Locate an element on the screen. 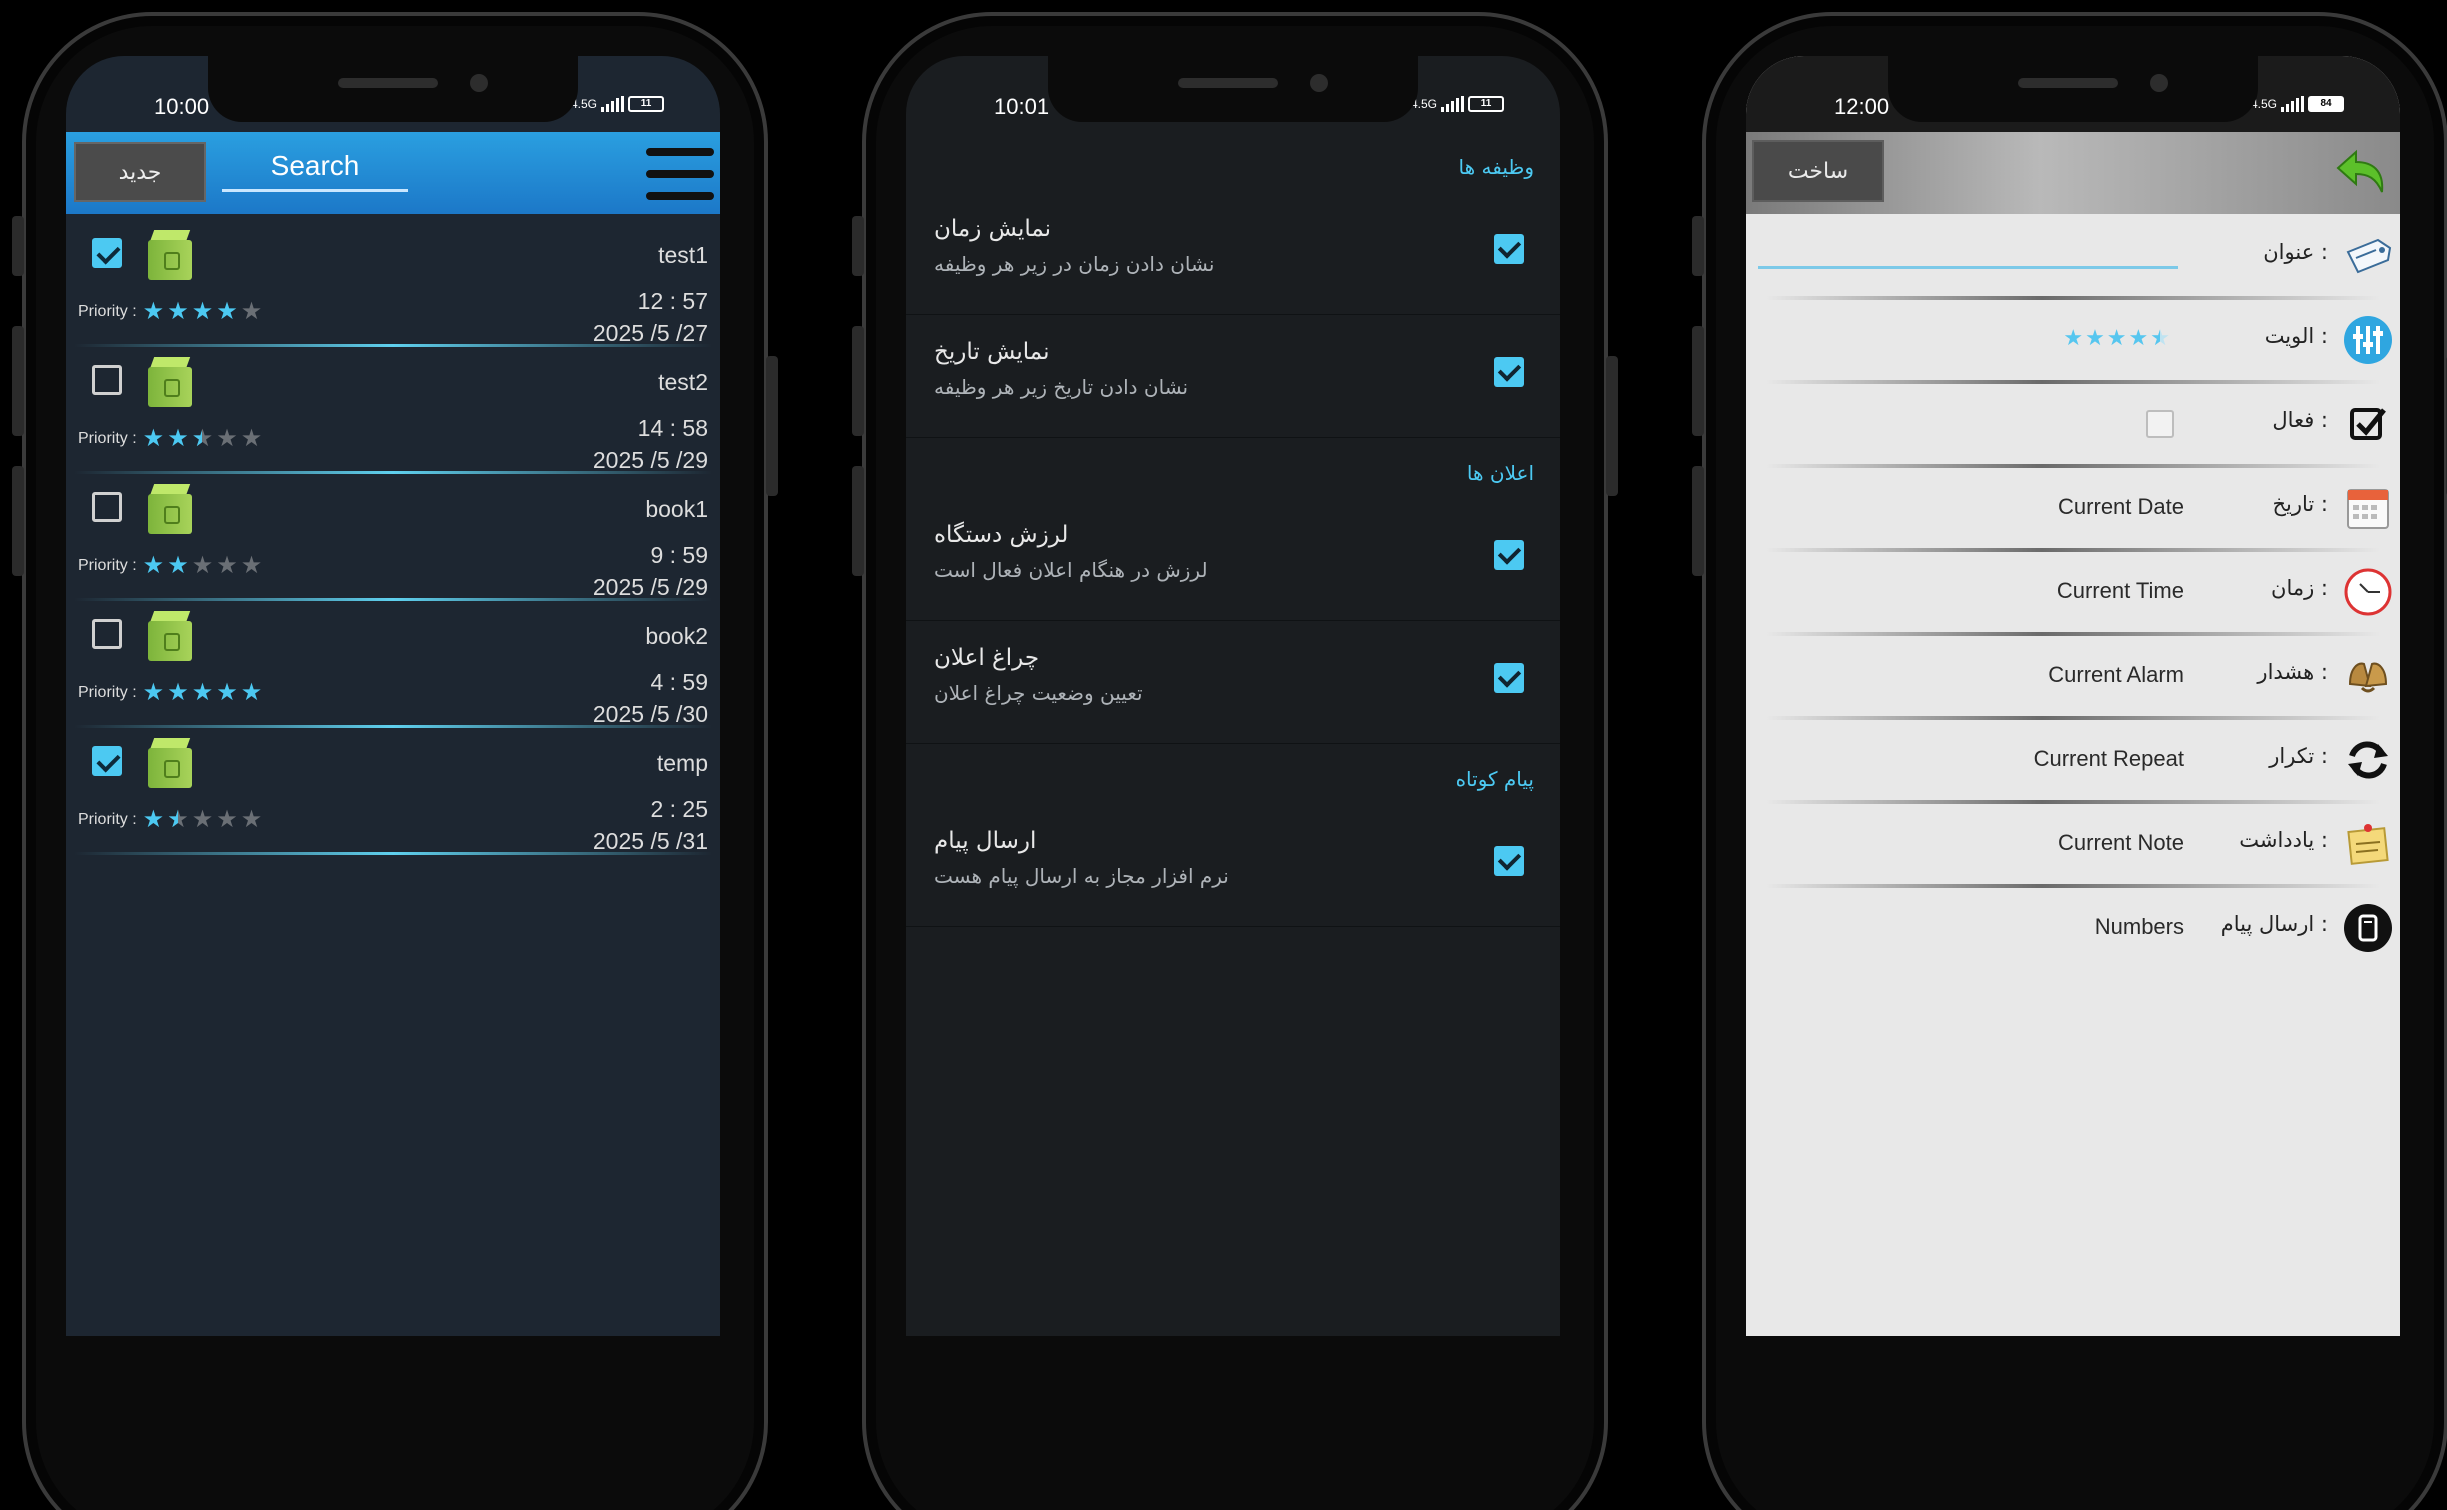 Image resolution: width=2447 pixels, height=1510 pixels. task-time: 2 : 25 is located at coordinates (679, 809).